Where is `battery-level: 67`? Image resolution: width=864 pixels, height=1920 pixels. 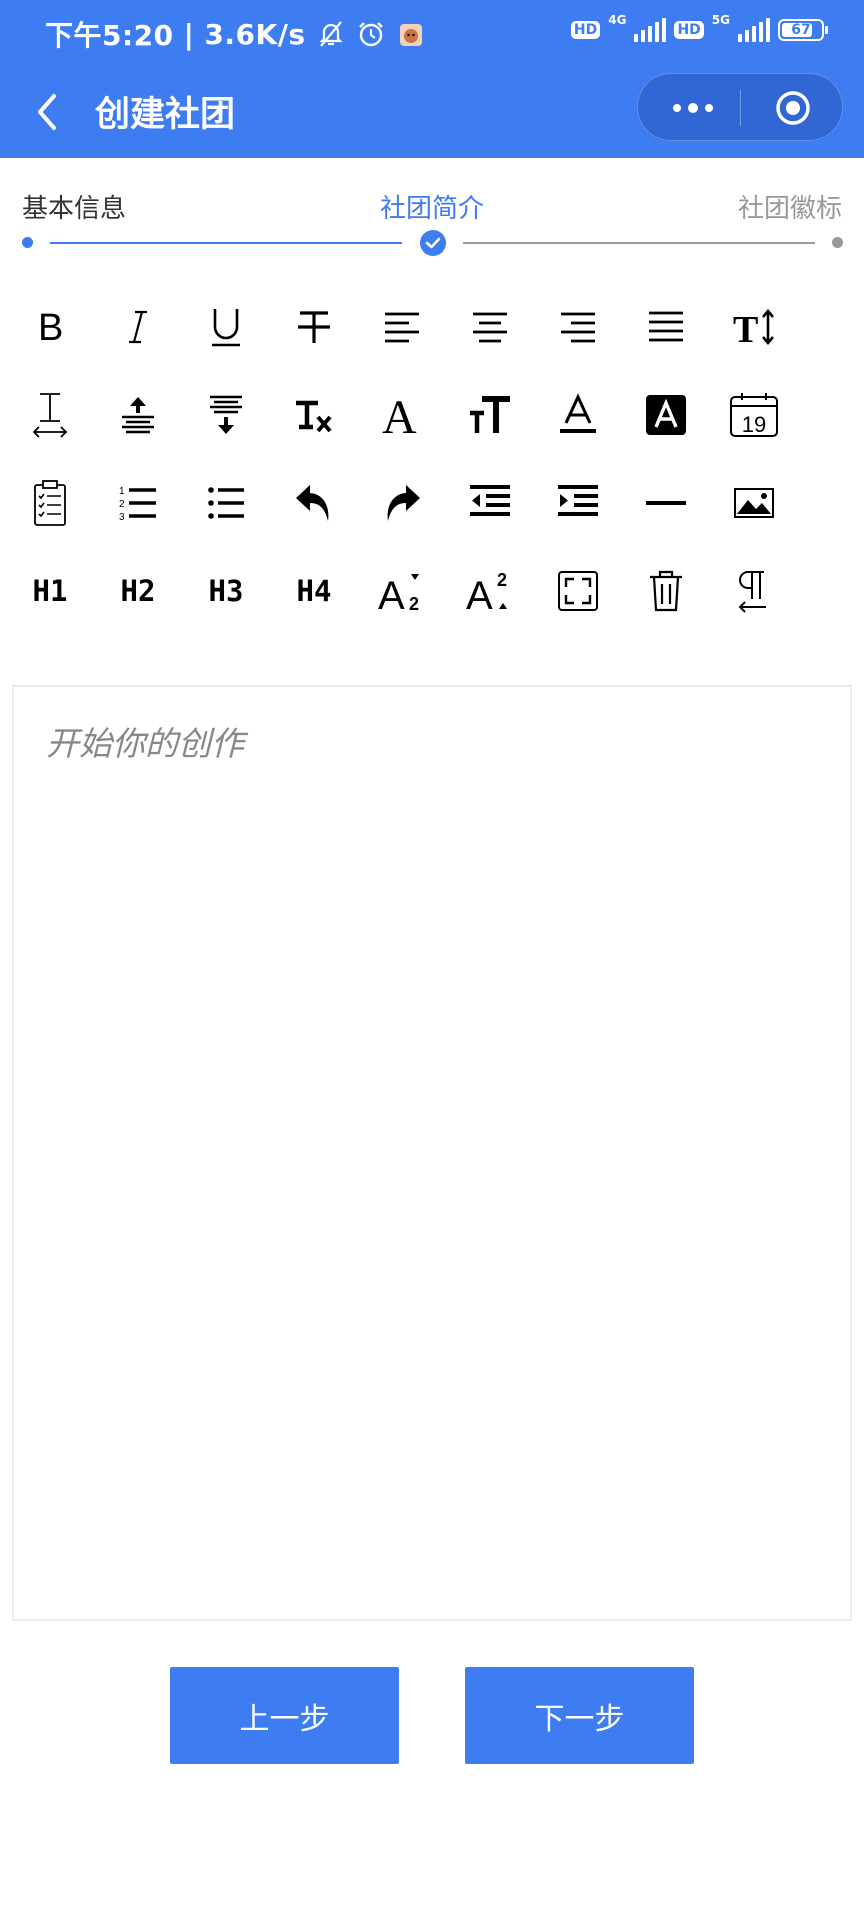 battery-level: 67 is located at coordinates (801, 30).